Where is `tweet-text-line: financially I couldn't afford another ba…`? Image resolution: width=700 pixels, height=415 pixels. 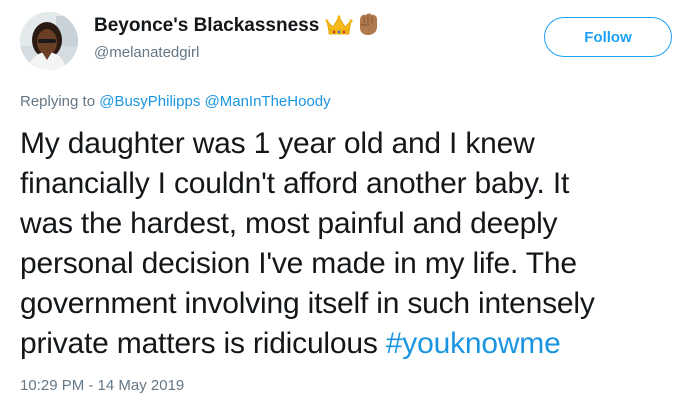 tweet-text-line: financially I couldn't afford another ba… is located at coordinates (295, 183).